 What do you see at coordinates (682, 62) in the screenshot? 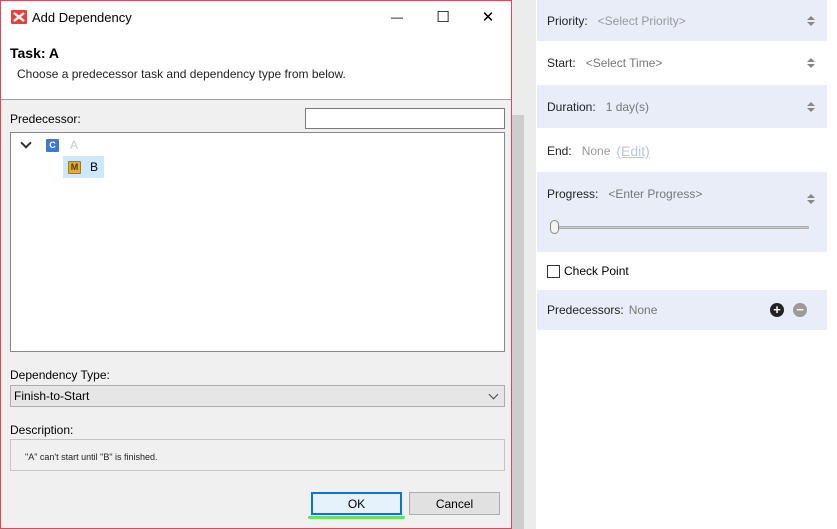
I see `start-row: Start: <Select Time>` at bounding box center [682, 62].